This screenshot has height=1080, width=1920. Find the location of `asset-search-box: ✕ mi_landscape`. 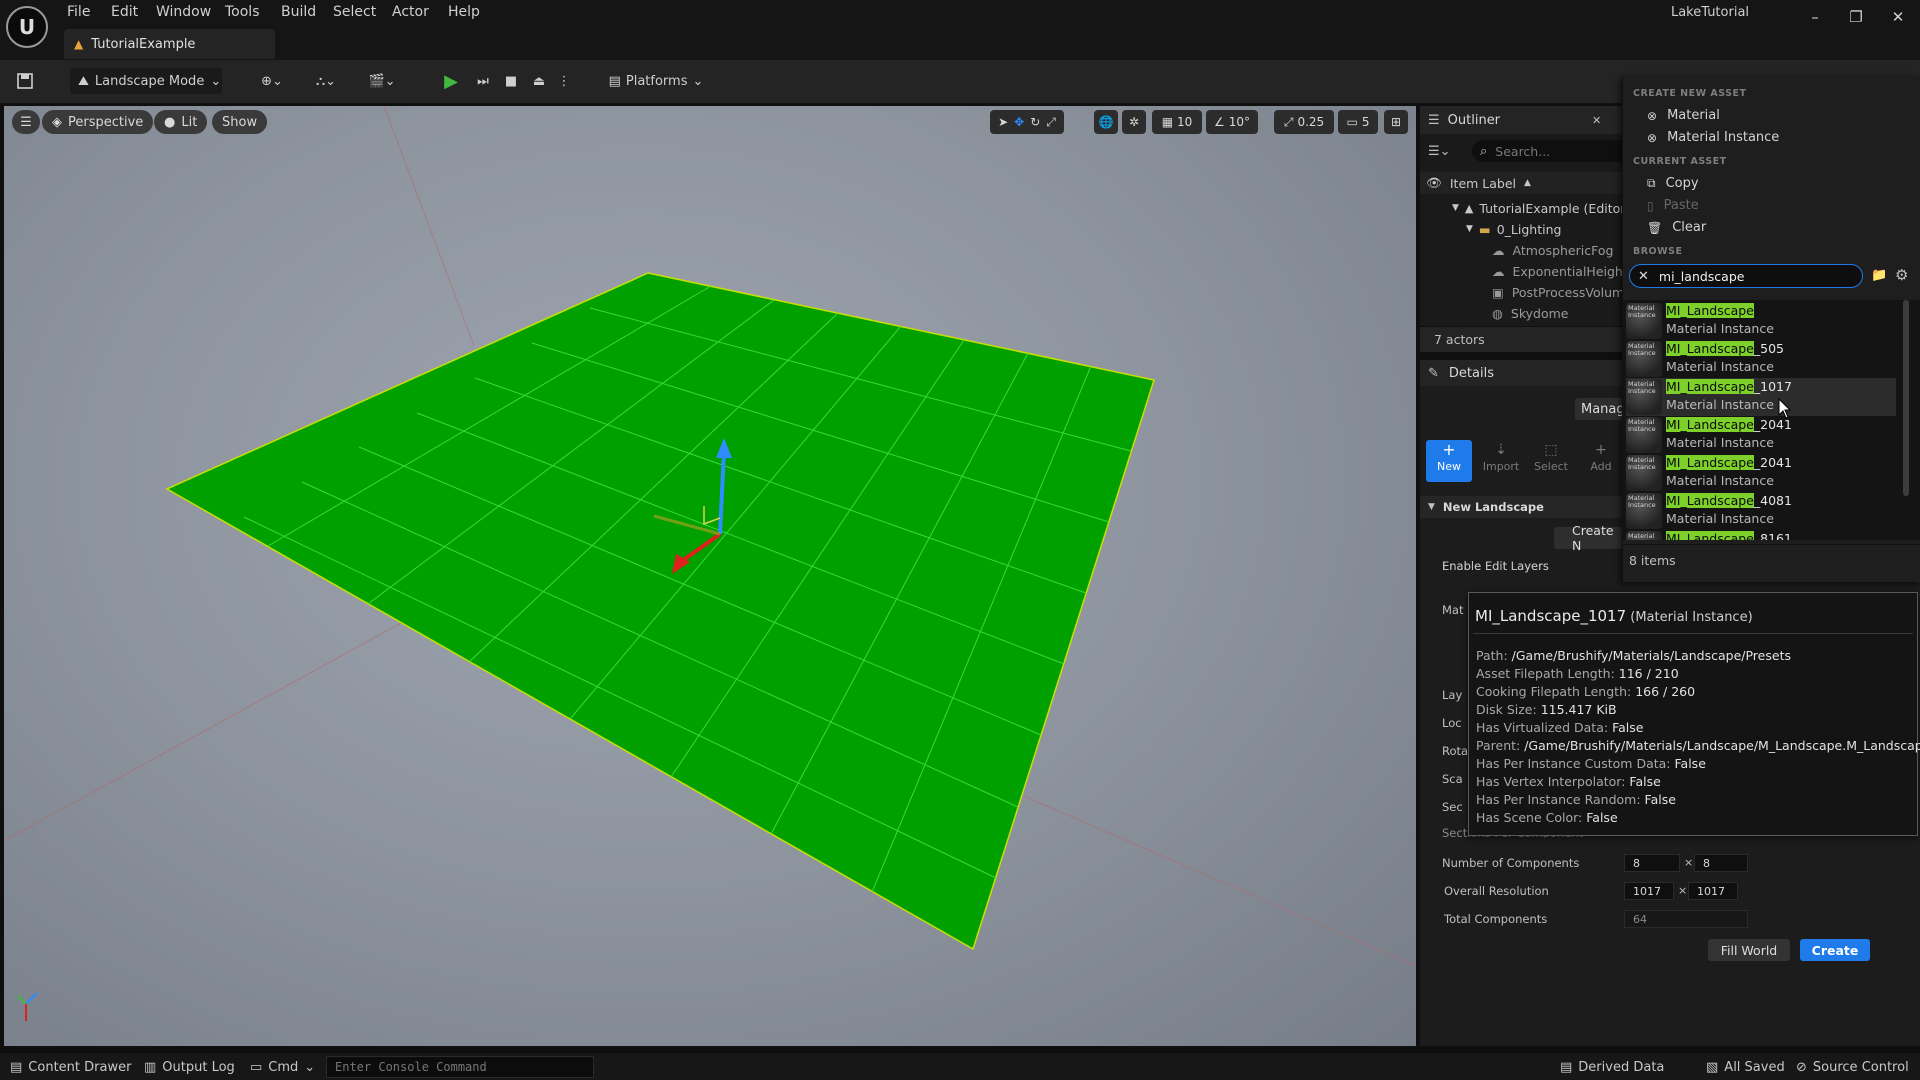

asset-search-box: ✕ mi_landscape is located at coordinates (1746, 276).